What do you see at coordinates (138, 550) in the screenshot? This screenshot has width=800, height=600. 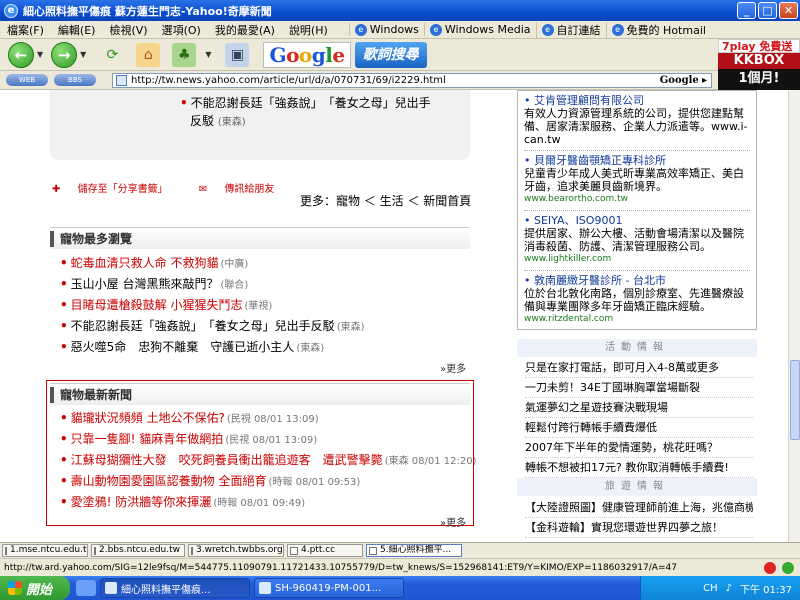 I see `tab-2: 2.bbs.ntcu.edu.tw` at bounding box center [138, 550].